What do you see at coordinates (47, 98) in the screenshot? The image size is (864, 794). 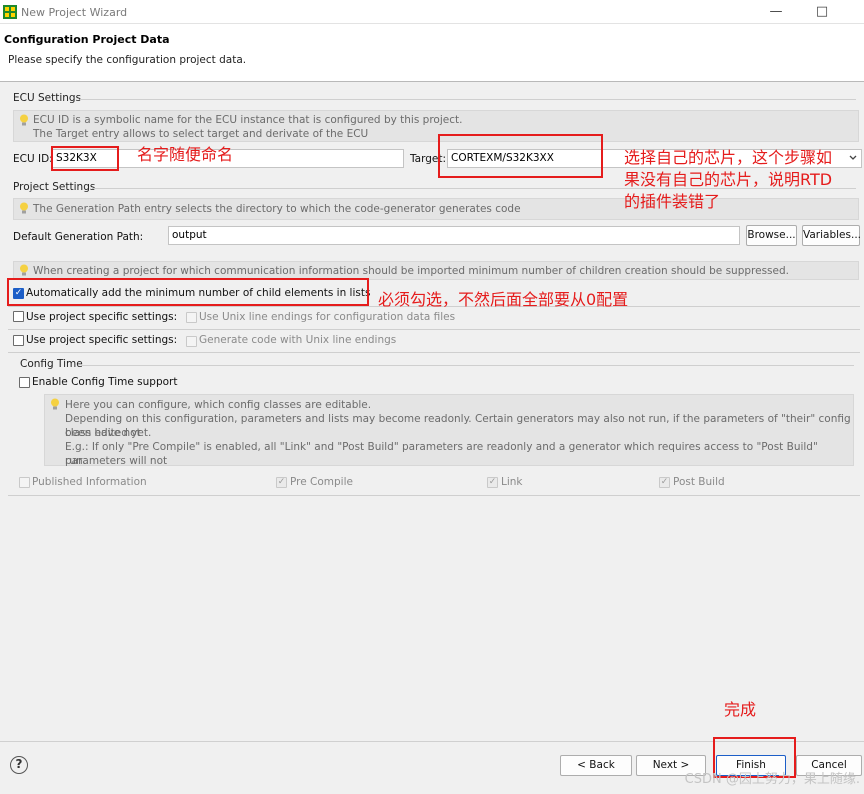 I see `ecu-settings-label: ECU Settings` at bounding box center [47, 98].